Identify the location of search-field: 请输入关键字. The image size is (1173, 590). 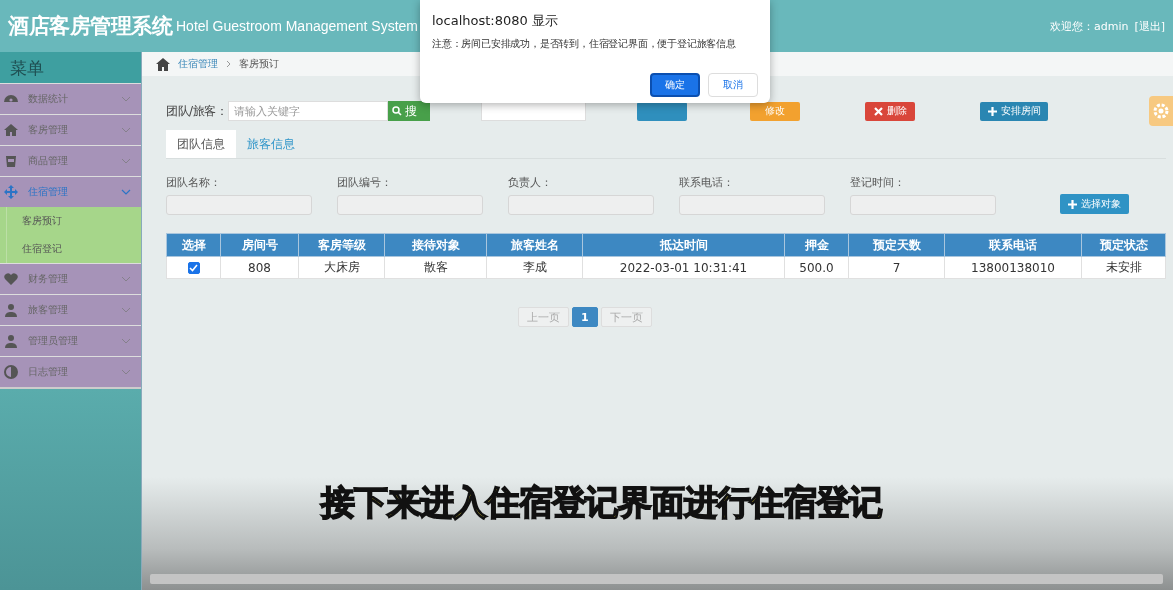
(308, 111).